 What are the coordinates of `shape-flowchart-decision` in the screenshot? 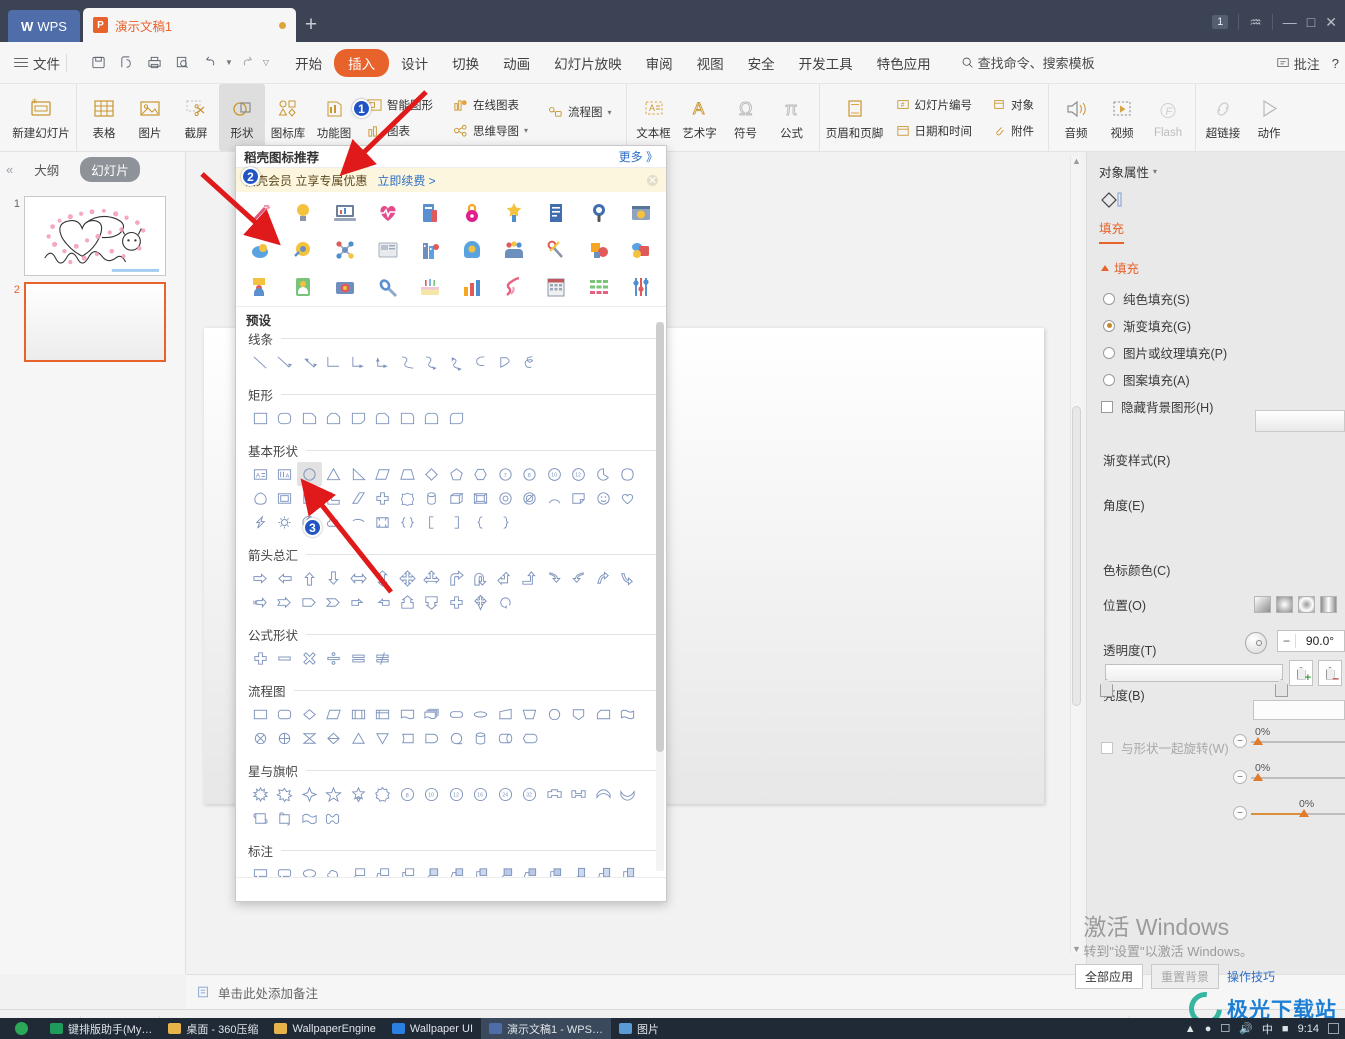 It's located at (309, 714).